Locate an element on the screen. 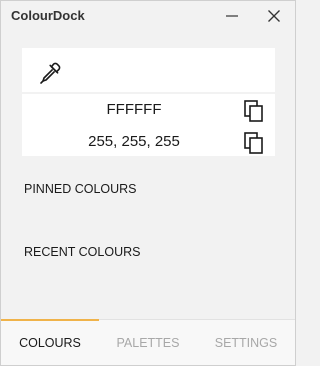  eyedropper-icon is located at coordinates (50, 73).